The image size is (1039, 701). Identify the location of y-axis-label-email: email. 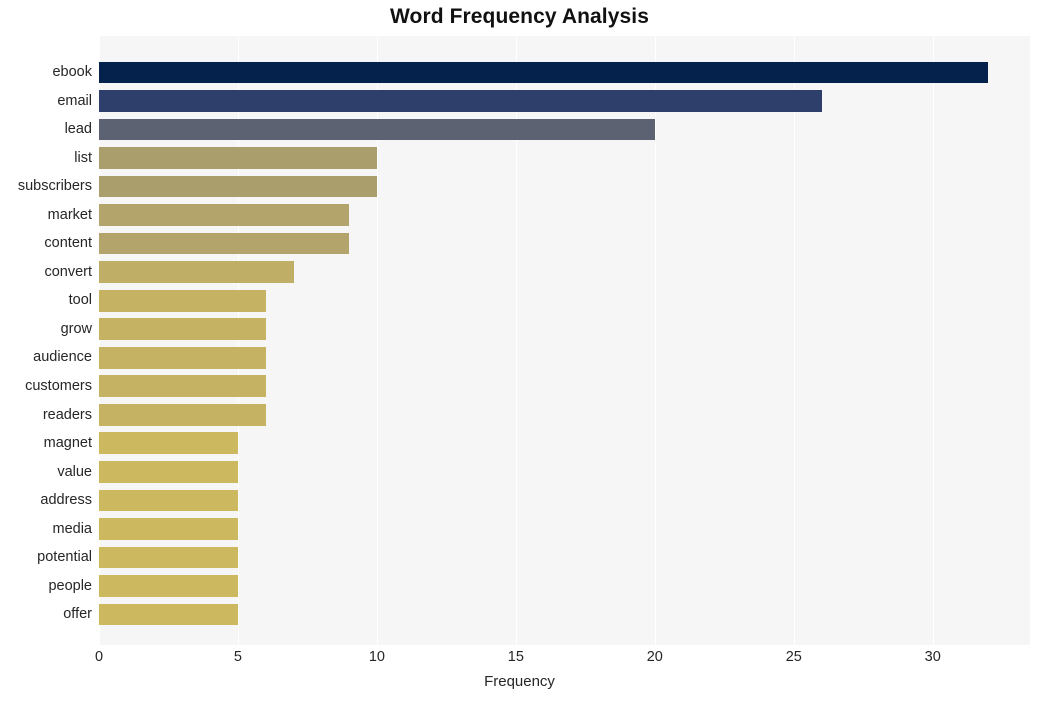
(74, 100).